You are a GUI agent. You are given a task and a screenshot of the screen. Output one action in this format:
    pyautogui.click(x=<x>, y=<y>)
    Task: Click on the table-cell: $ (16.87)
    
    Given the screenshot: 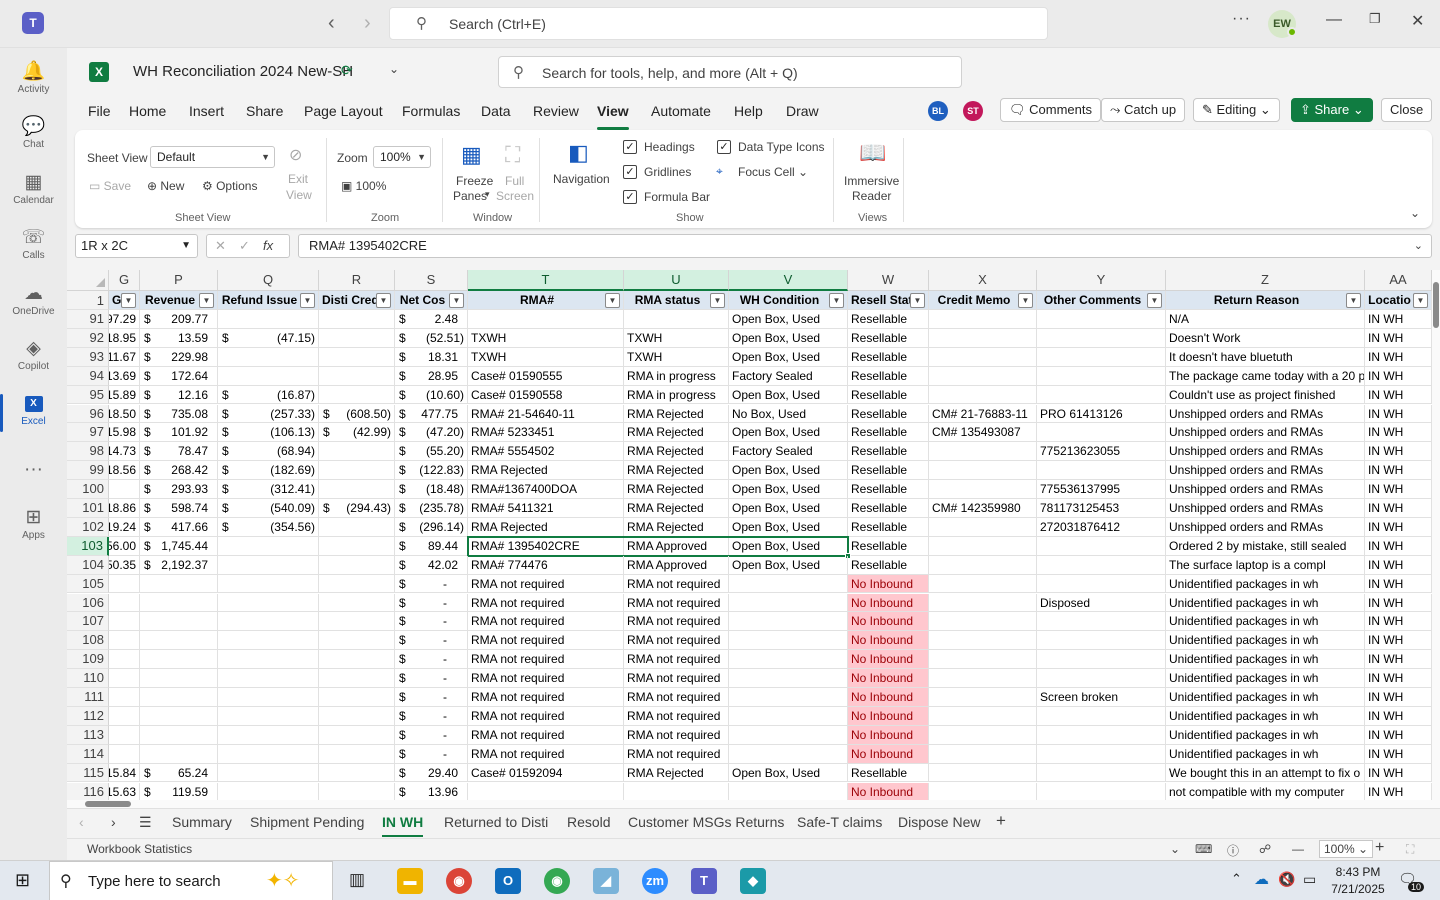 What is the action you would take?
    pyautogui.click(x=268, y=395)
    